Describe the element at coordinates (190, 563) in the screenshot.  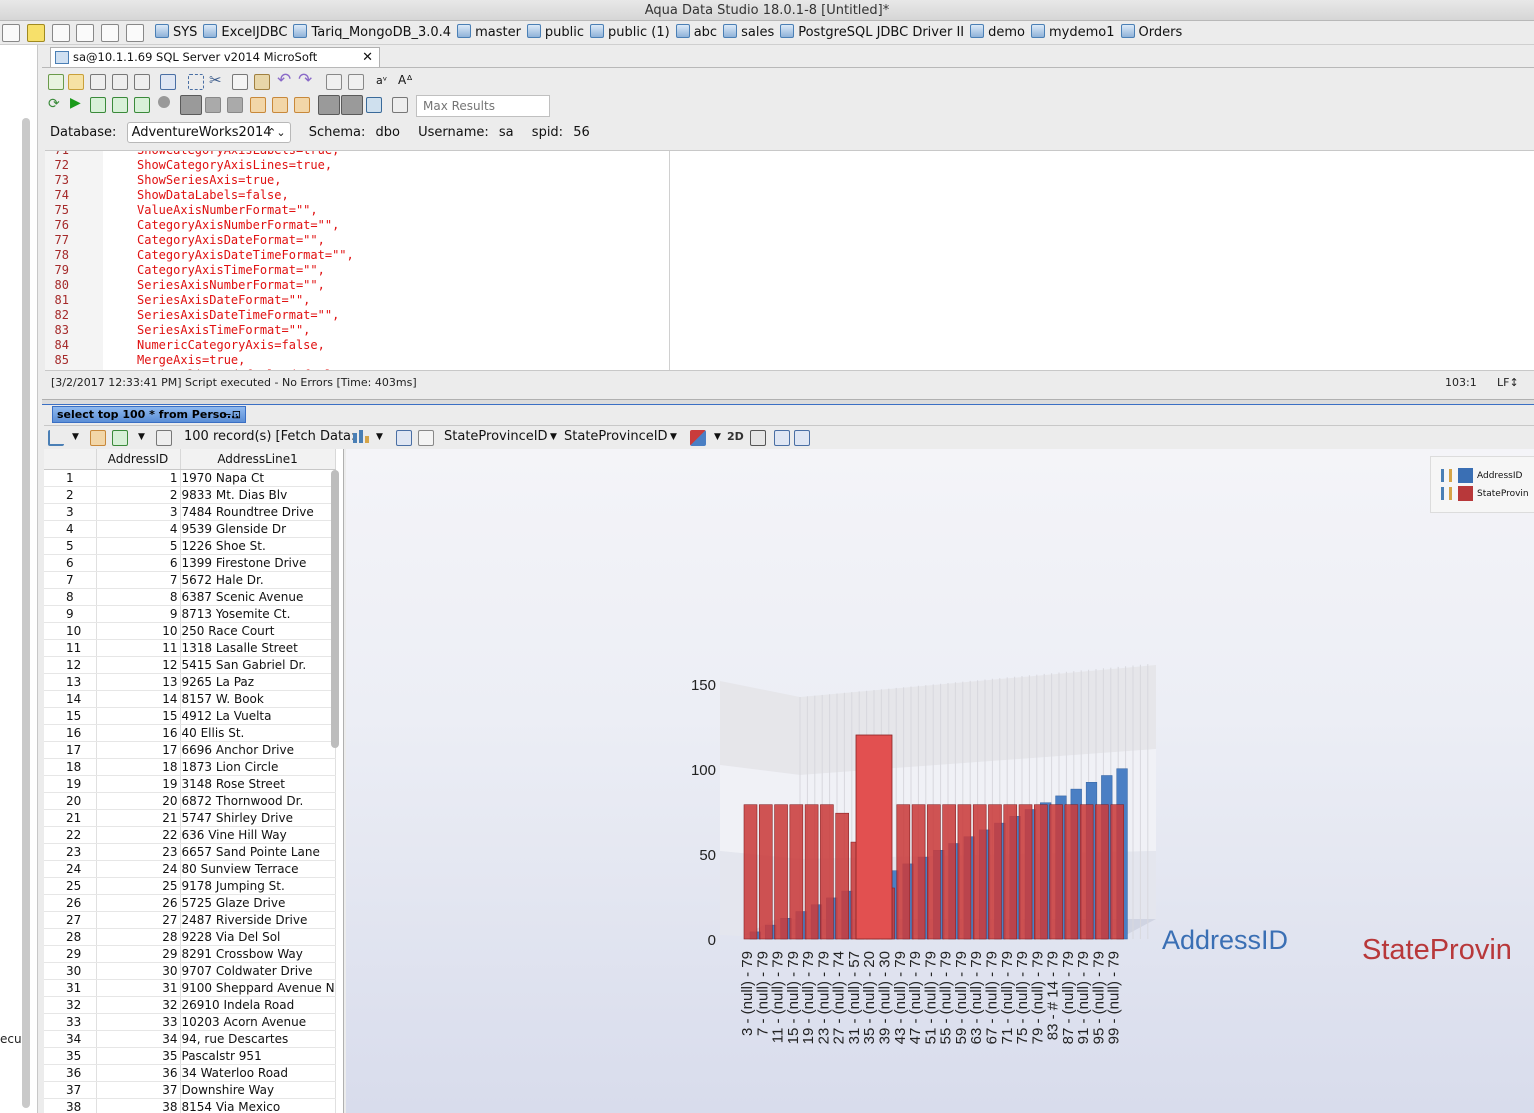
I see `table-row: 6 6 1399 Firestone Drive` at that location.